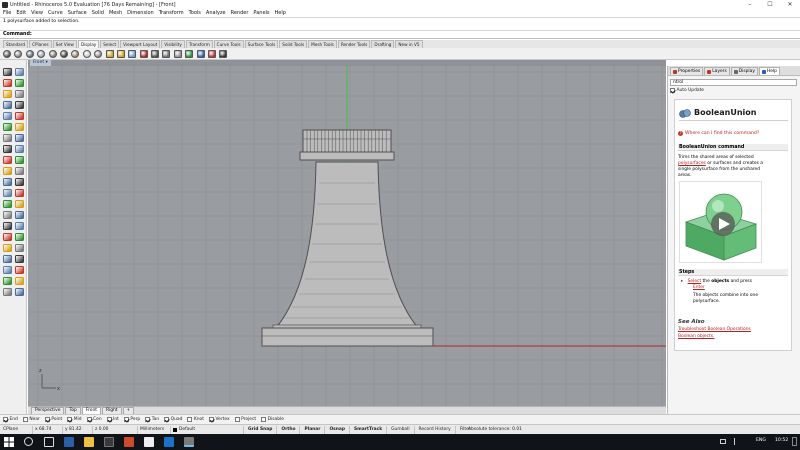 The height and width of the screenshot is (450, 800). I want to click on osnap-near: Near, so click(31, 419).